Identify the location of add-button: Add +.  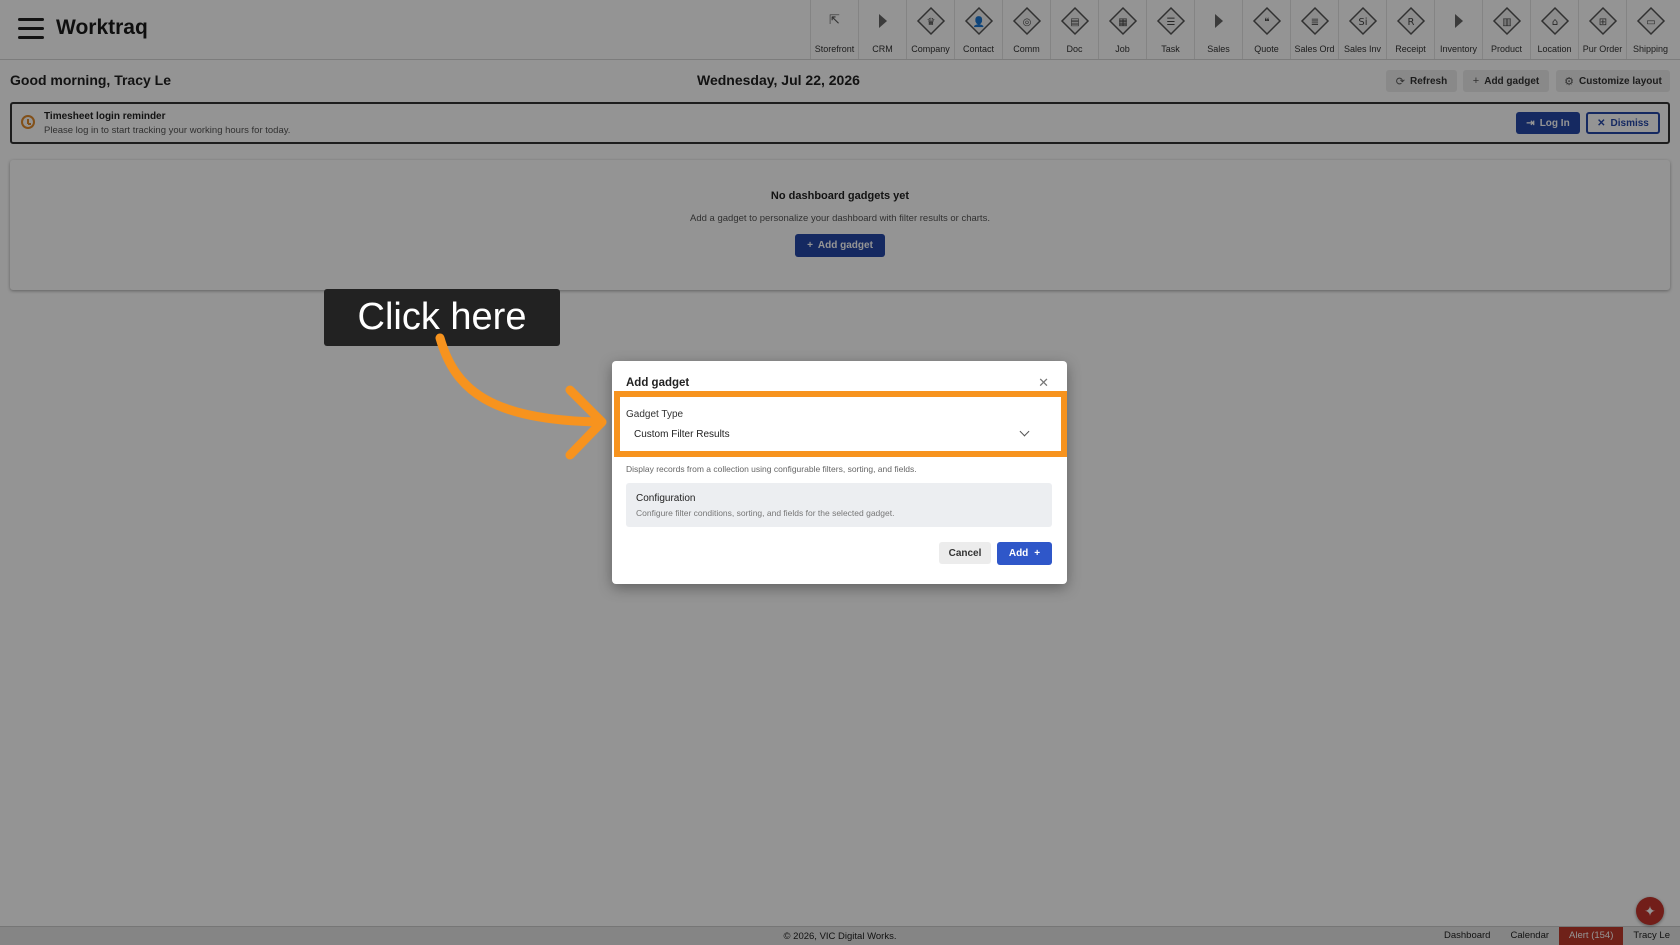
(1024, 553).